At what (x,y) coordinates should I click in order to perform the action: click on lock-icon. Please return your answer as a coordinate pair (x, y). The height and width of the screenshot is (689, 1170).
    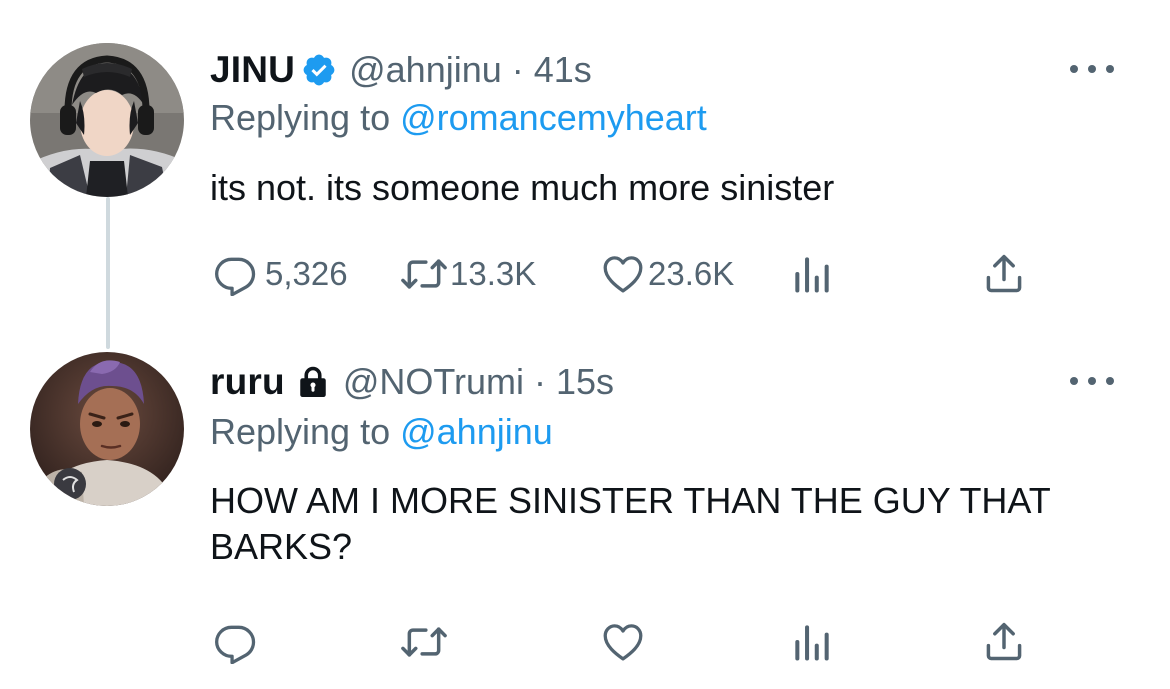
    Looking at the image, I should click on (313, 382).